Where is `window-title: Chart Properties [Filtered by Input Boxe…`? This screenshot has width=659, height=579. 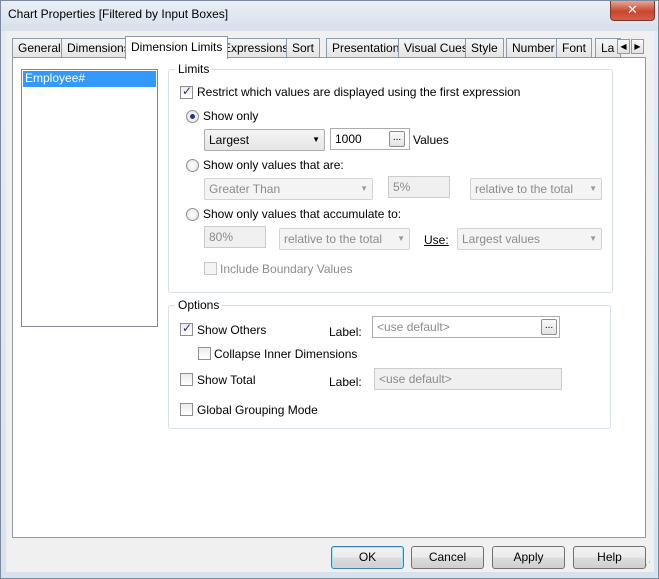 window-title: Chart Properties [Filtered by Input Boxe… is located at coordinates (118, 14).